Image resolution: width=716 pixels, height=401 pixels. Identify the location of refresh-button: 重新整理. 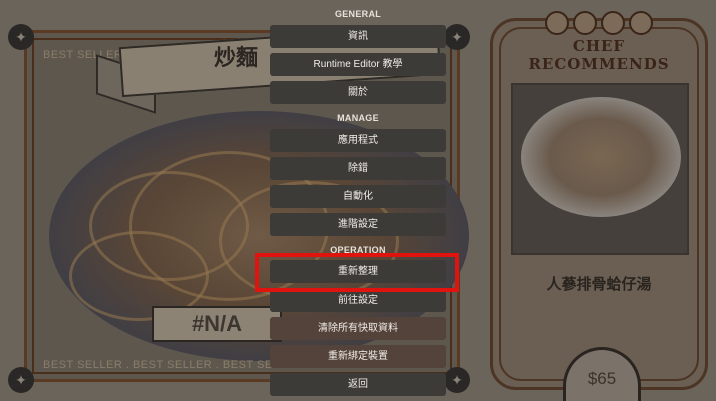
(358, 271).